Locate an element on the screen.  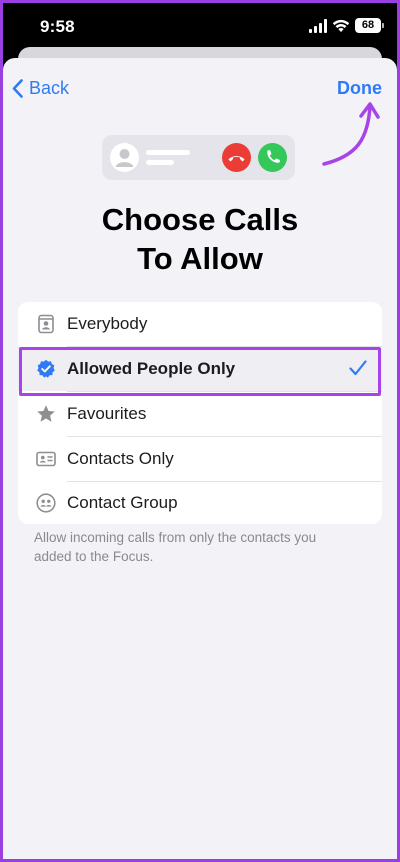
group-icon is located at coordinates (46, 503).